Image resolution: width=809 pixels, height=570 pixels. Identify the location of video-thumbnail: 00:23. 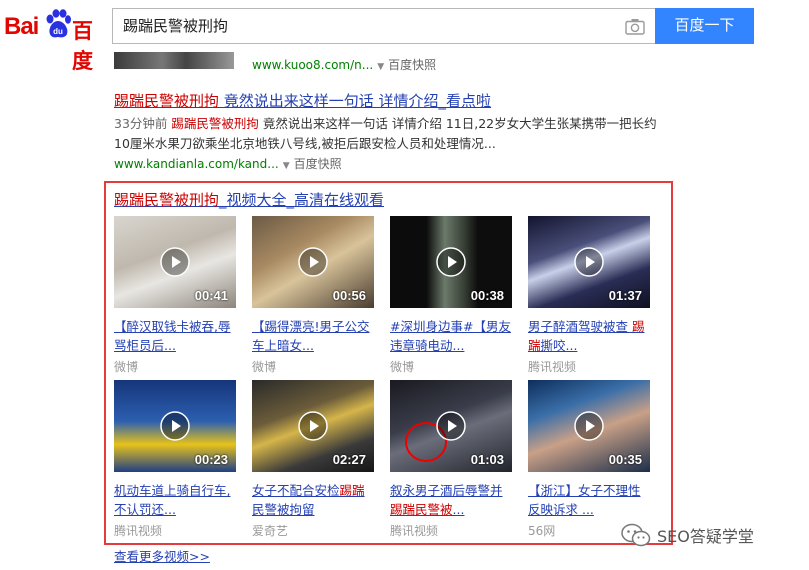
(175, 426).